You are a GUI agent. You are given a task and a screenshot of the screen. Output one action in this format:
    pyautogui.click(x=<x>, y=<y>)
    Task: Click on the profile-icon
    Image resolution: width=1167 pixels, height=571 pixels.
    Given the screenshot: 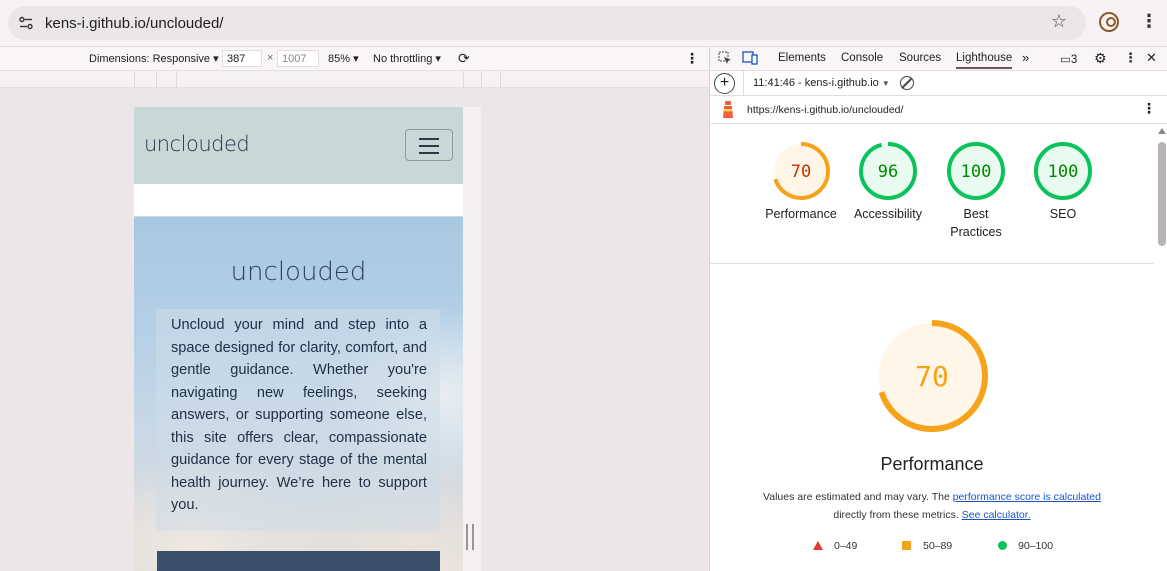 What is the action you would take?
    pyautogui.click(x=1109, y=22)
    